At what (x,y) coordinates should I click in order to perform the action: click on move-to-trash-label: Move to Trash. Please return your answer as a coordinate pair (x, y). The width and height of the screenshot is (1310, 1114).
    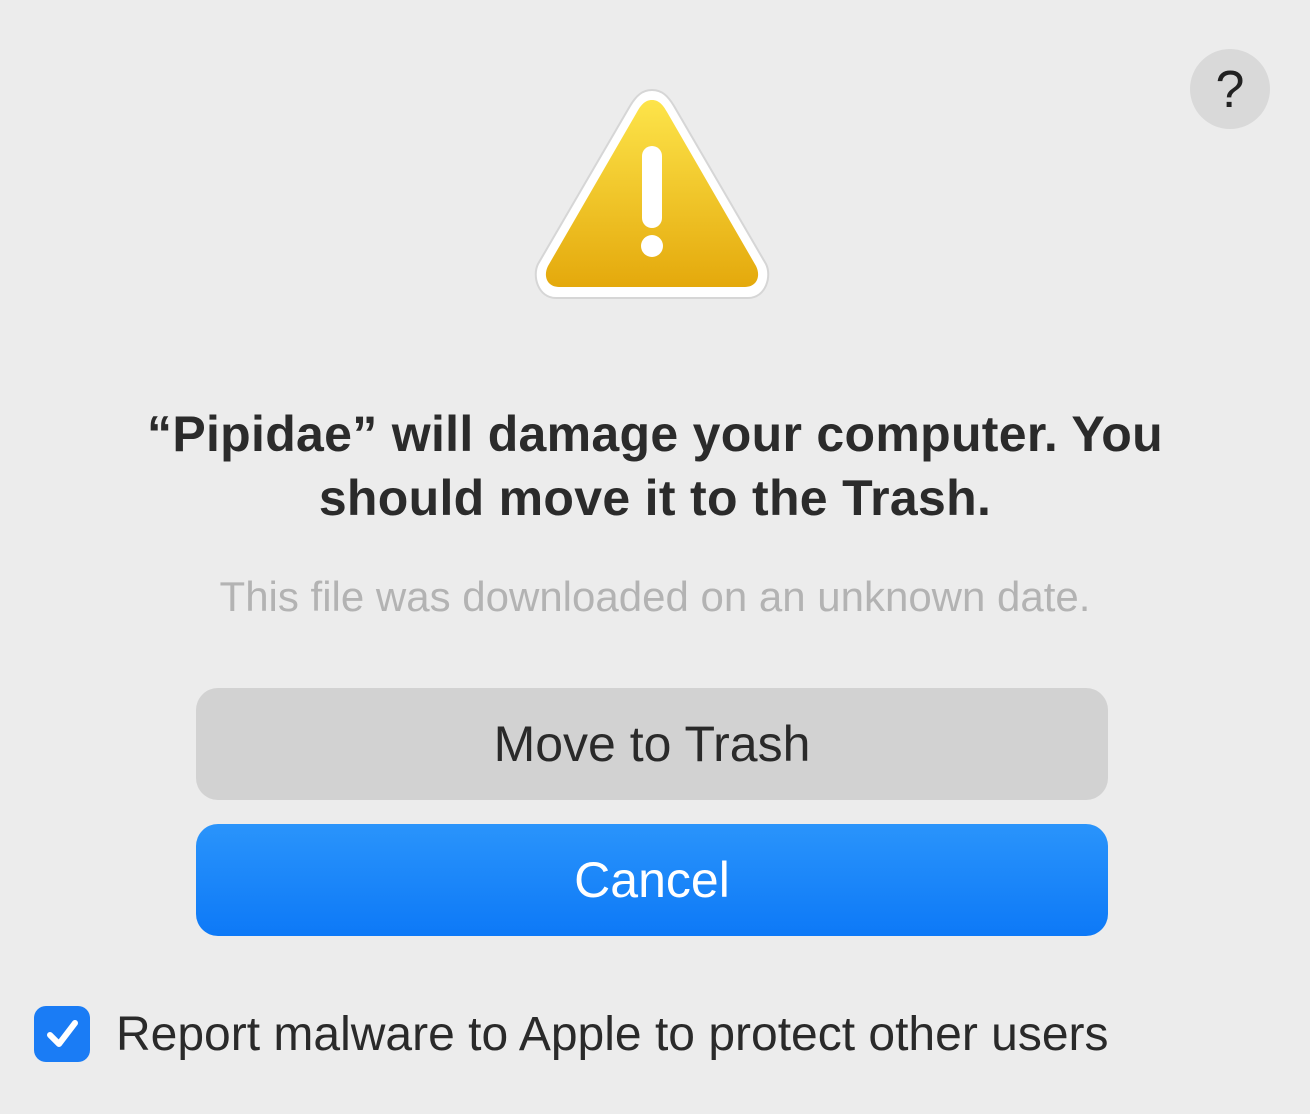
    Looking at the image, I should click on (652, 744).